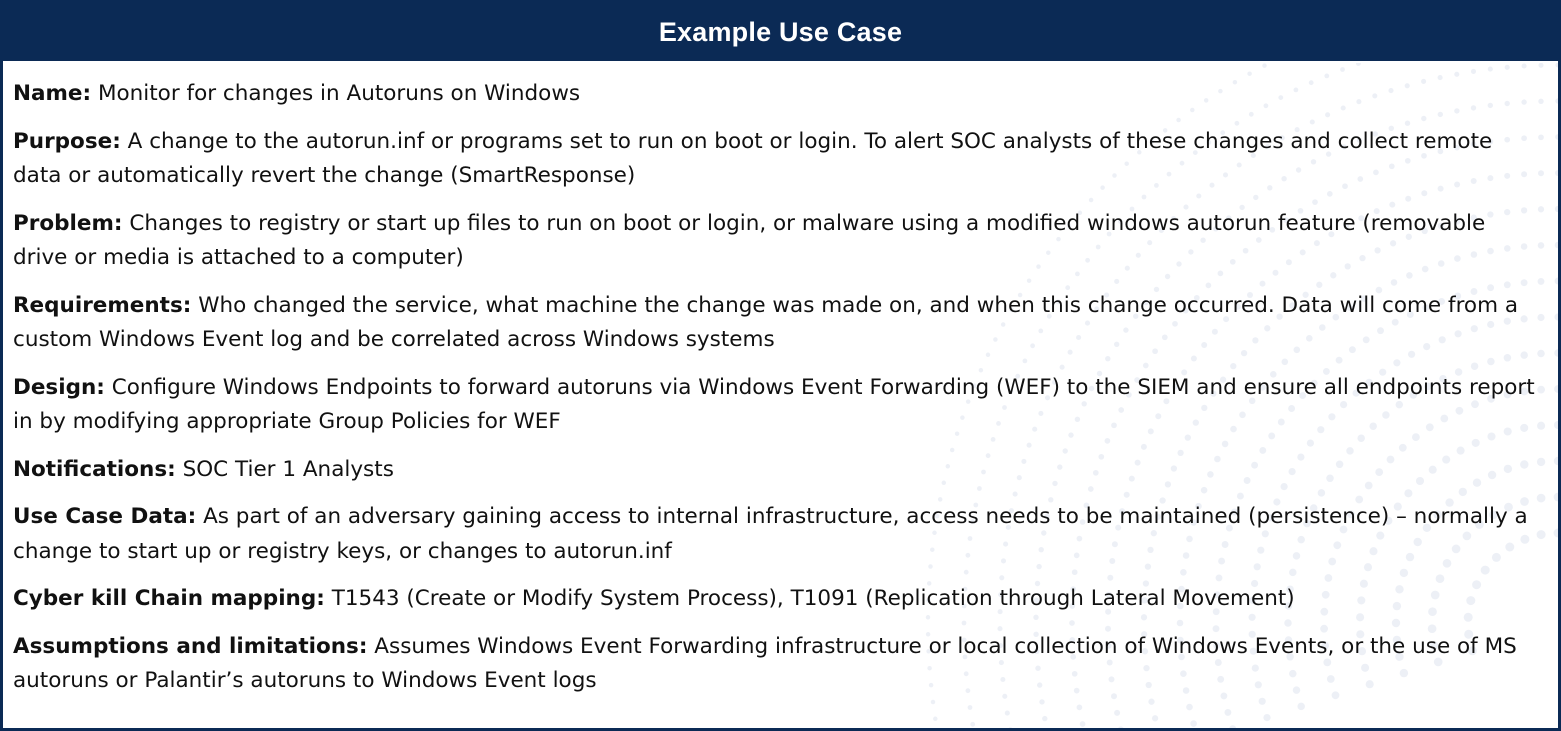  I want to click on field-label: Assumptions and limitations:, so click(190, 646).